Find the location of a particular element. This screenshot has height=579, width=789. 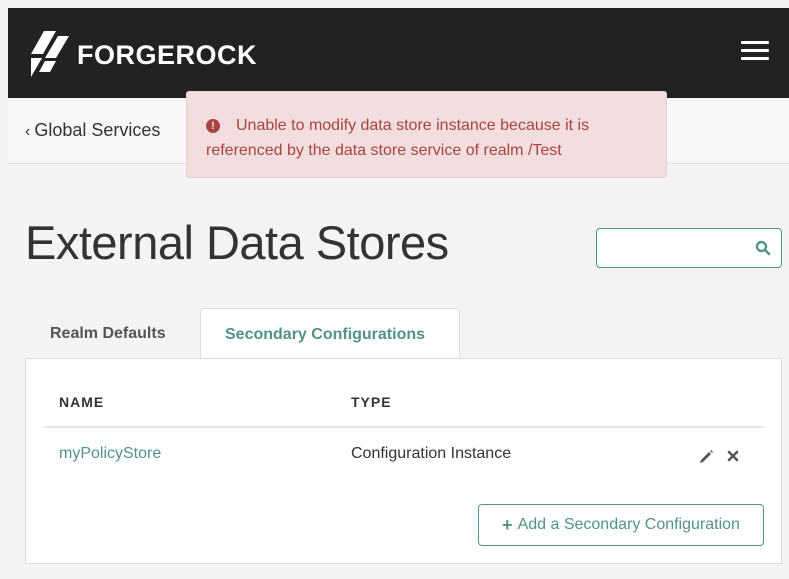

plus-icon: + is located at coordinates (507, 524).